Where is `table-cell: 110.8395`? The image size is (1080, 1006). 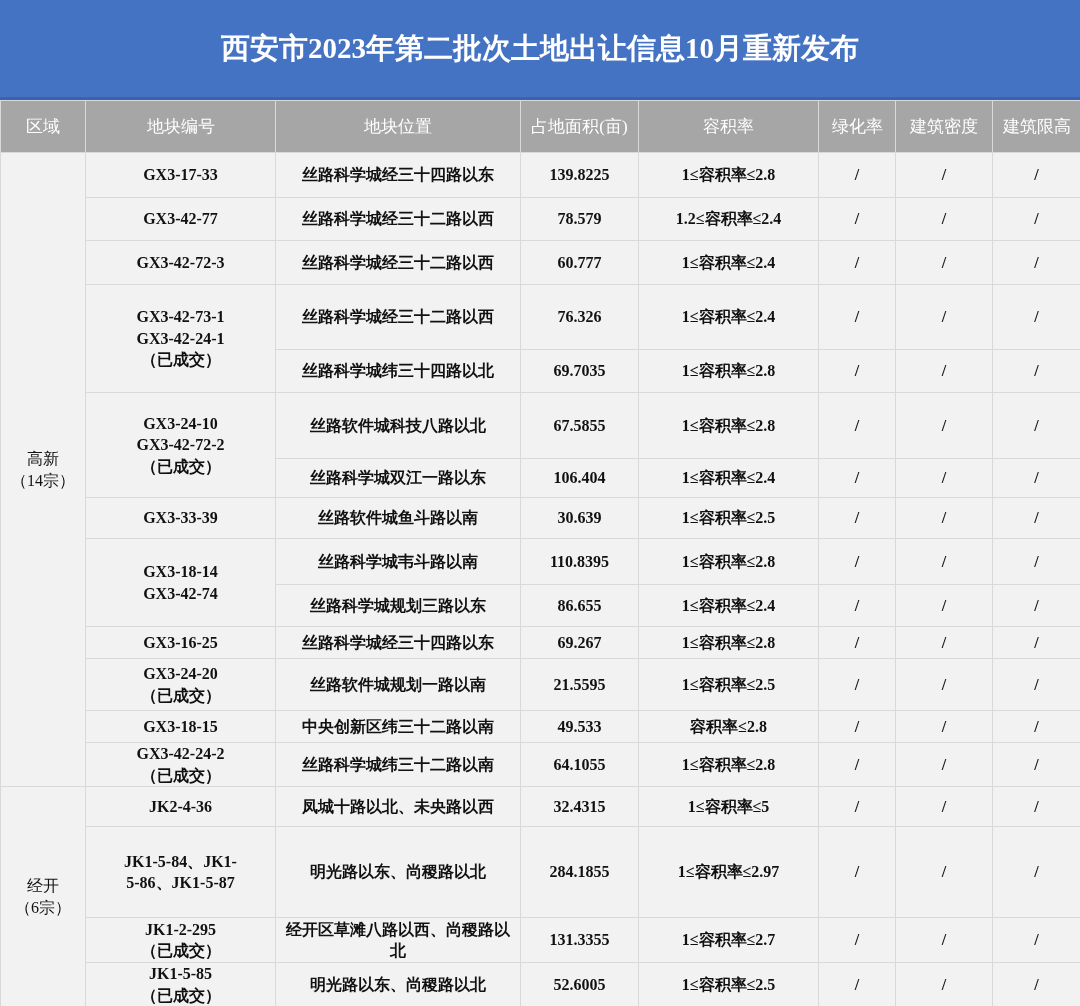
table-cell: 110.8395 is located at coordinates (579, 561).